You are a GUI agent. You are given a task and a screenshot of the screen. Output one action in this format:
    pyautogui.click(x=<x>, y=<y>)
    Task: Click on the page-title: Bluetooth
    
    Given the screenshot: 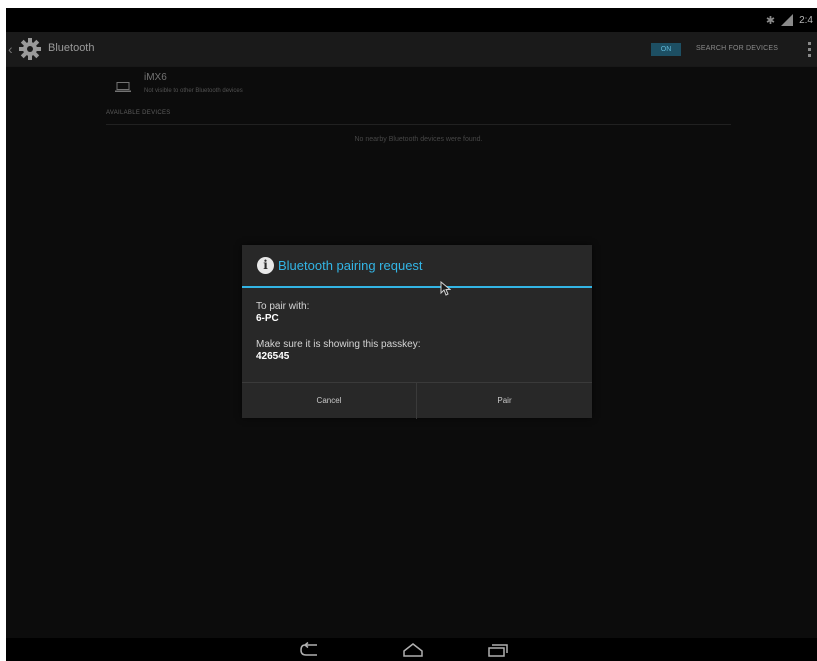 What is the action you would take?
    pyautogui.click(x=71, y=48)
    